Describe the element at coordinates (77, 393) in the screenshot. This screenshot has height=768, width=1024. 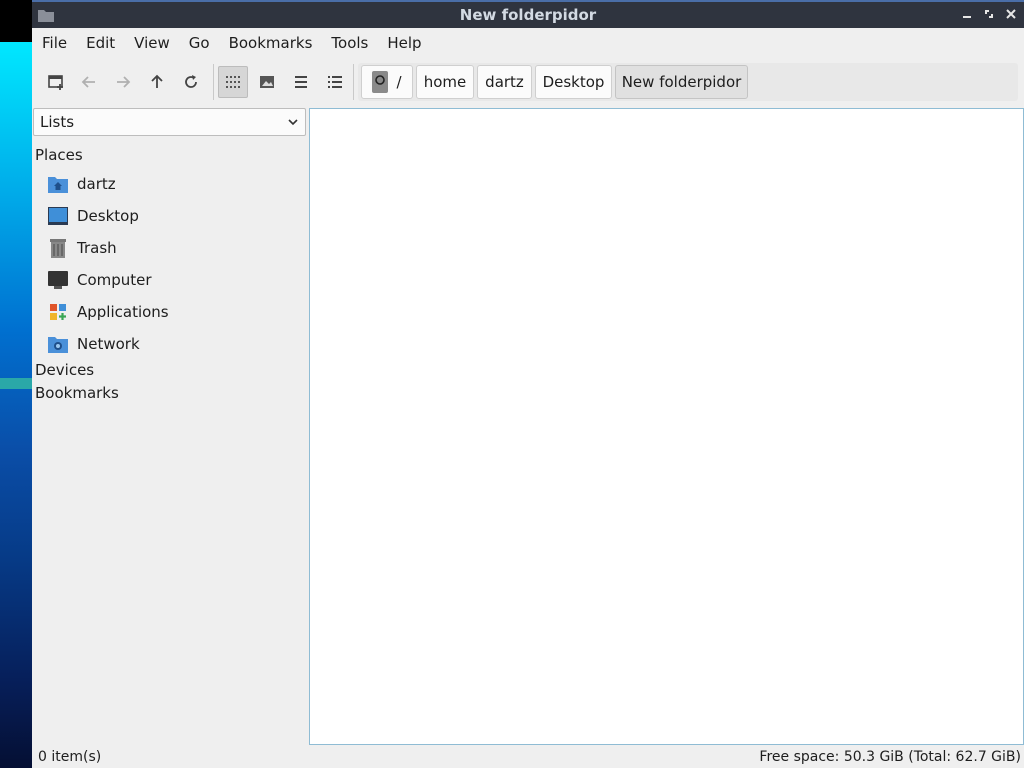
I see `bookmarks-heading: Bookmarks` at that location.